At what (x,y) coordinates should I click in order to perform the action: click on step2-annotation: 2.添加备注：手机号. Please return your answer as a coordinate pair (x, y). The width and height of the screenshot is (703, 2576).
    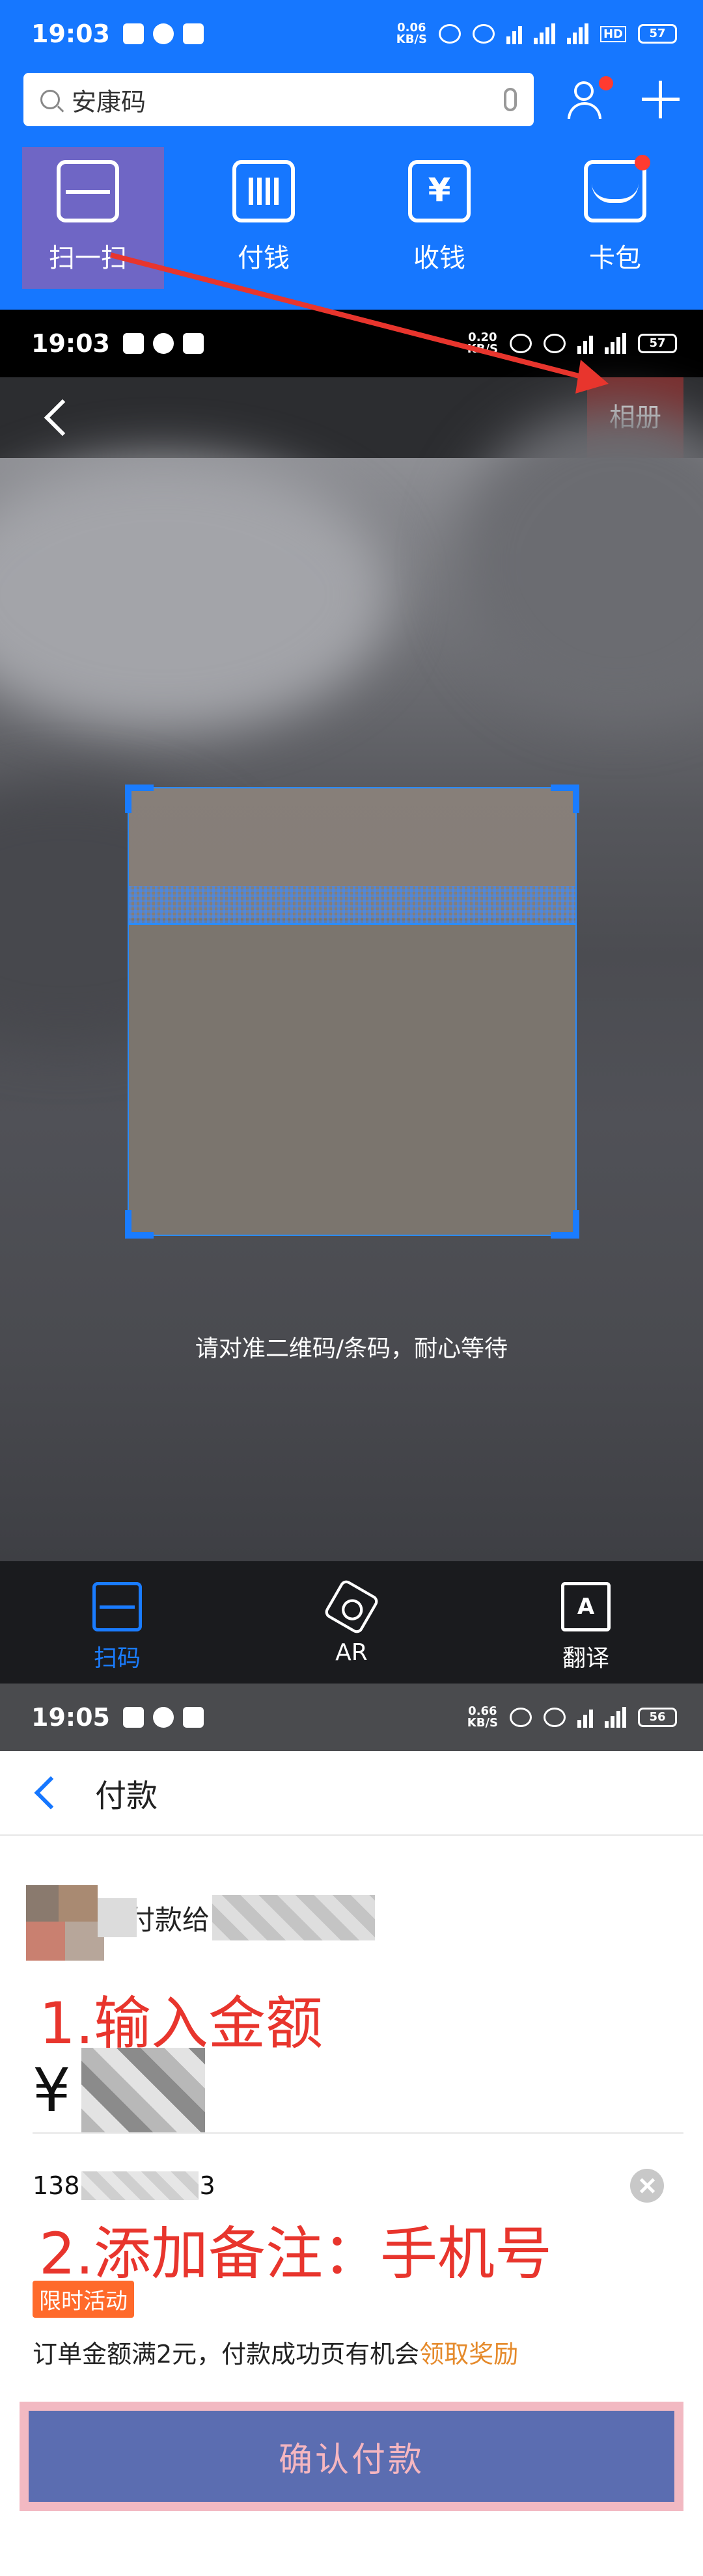
    Looking at the image, I should click on (295, 2253).